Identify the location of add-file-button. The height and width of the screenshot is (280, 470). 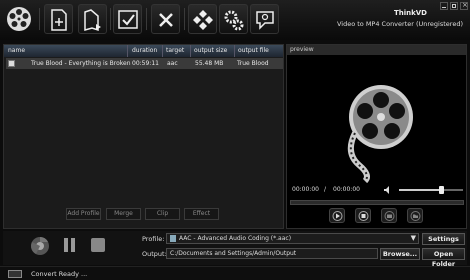
(58, 19).